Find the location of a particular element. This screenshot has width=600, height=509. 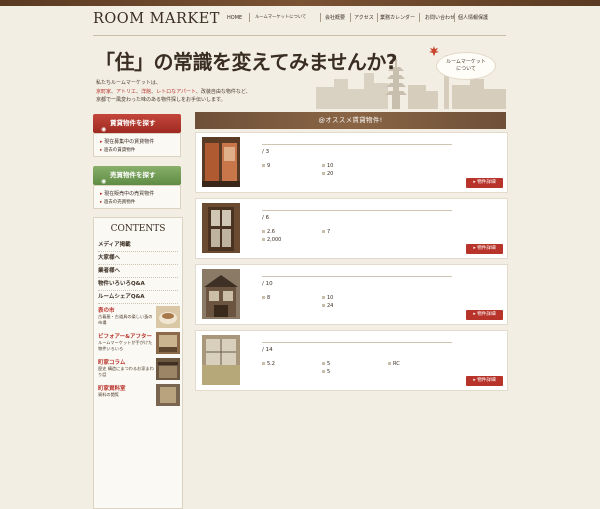

nav-calendar: 業務カレンダー is located at coordinates (397, 18).